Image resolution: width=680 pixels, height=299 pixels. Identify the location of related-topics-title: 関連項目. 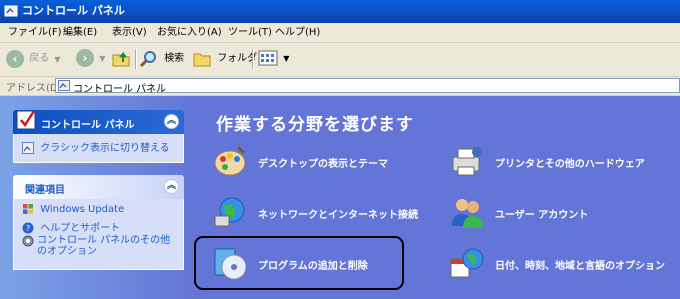
(45, 190).